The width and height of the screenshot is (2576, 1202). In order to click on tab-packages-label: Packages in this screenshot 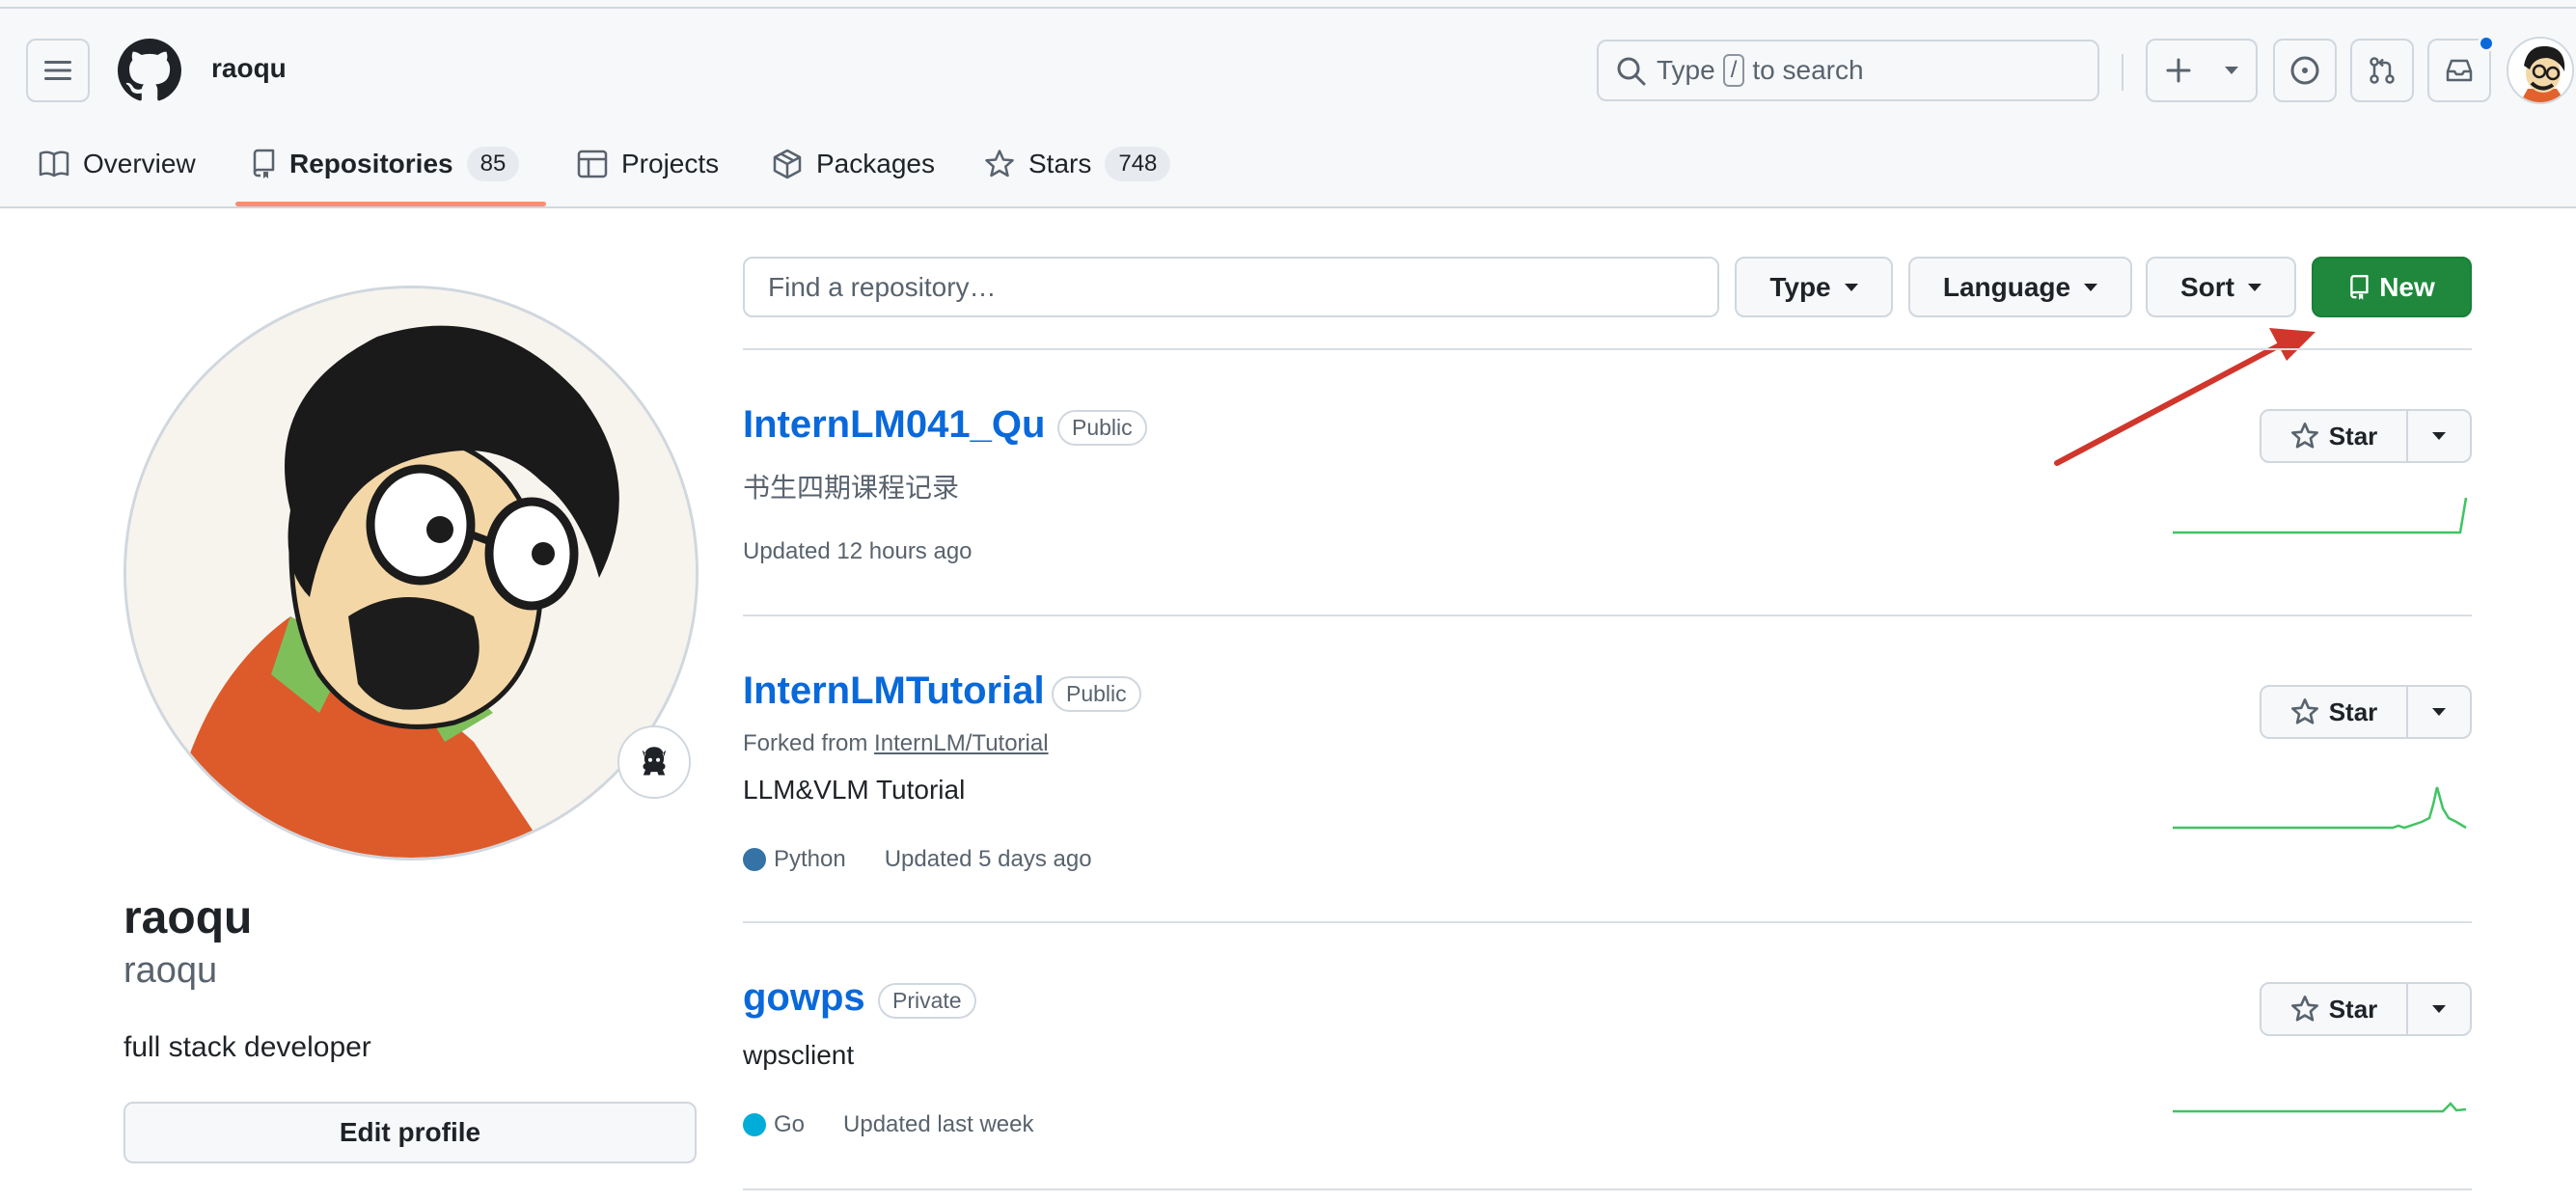, I will do `click(876, 163)`.